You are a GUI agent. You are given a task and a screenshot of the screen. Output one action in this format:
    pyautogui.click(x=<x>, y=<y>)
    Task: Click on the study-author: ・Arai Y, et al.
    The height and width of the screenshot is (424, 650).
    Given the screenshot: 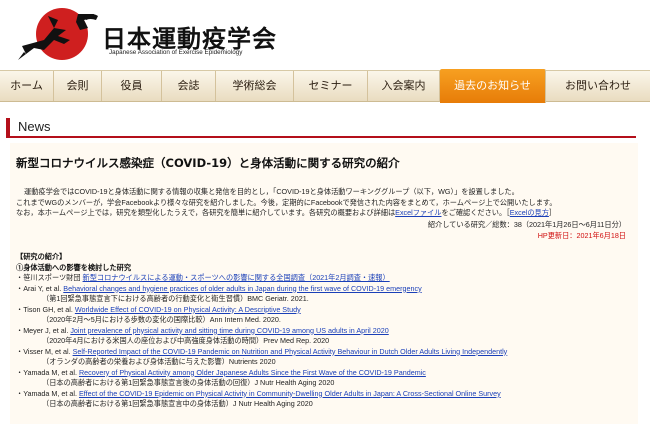 What is the action you would take?
    pyautogui.click(x=40, y=288)
    